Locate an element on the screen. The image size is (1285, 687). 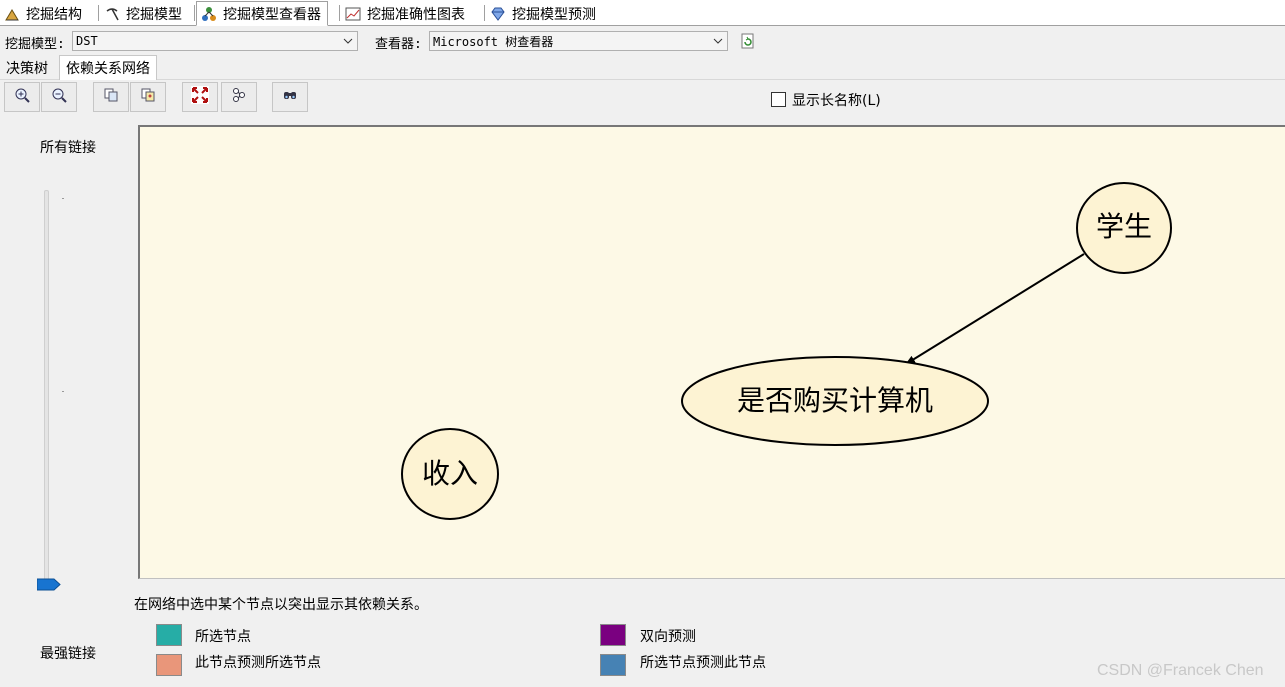
legend-label-bidirectional: 双向预测 is located at coordinates (668, 637).